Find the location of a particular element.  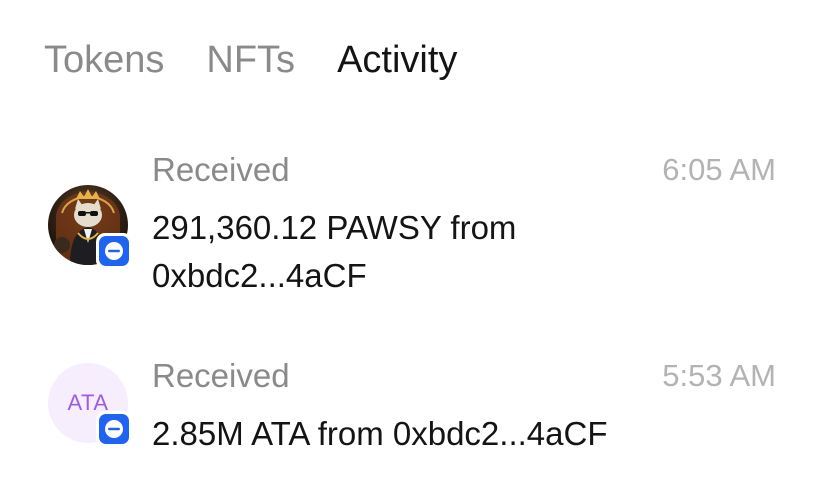

tab-bar: Tokens NFTs Activity is located at coordinates (250, 60).